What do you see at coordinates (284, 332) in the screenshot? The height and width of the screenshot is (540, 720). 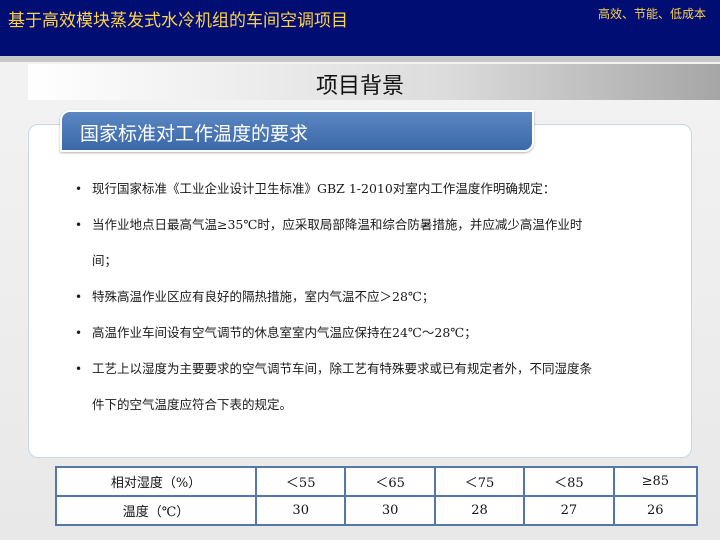 I see `bullet-text: 高温作业车间设有空气调节的休息室室内气温应保持在24℃～28℃；` at bounding box center [284, 332].